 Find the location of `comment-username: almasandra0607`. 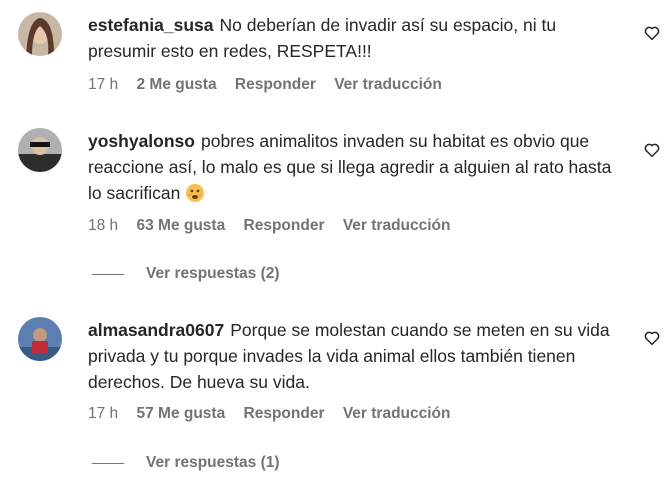

comment-username: almasandra0607 is located at coordinates (156, 330).